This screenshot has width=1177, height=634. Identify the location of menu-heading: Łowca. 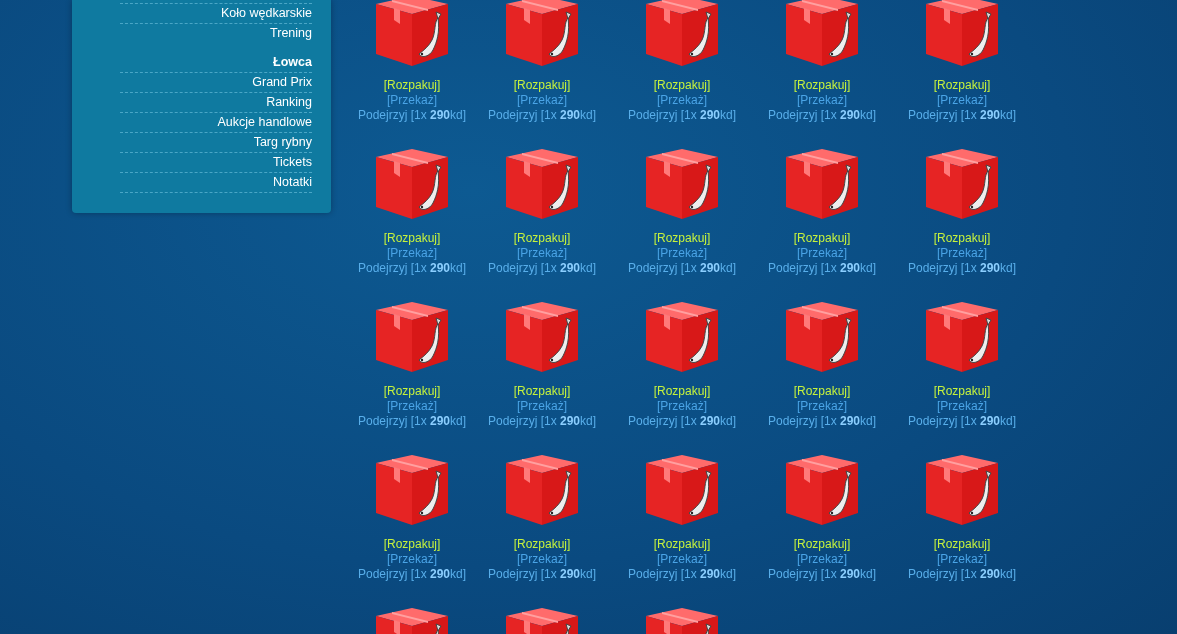
(216, 63).